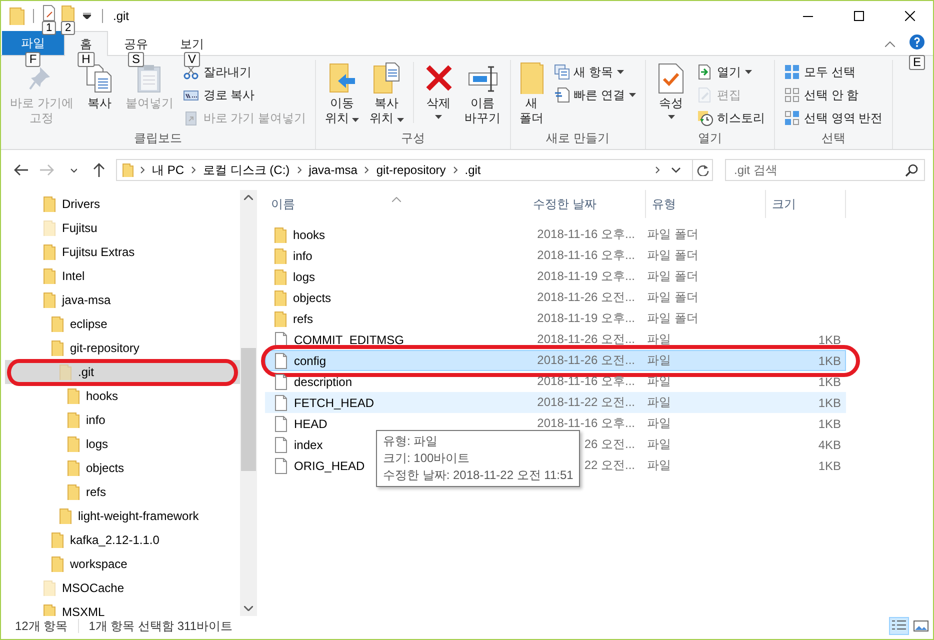  What do you see at coordinates (329, 465) in the screenshot?
I see `file-name: ORIG_HEAD` at bounding box center [329, 465].